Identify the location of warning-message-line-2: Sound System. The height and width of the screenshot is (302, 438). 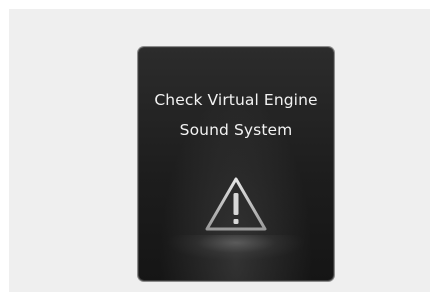
(236, 130).